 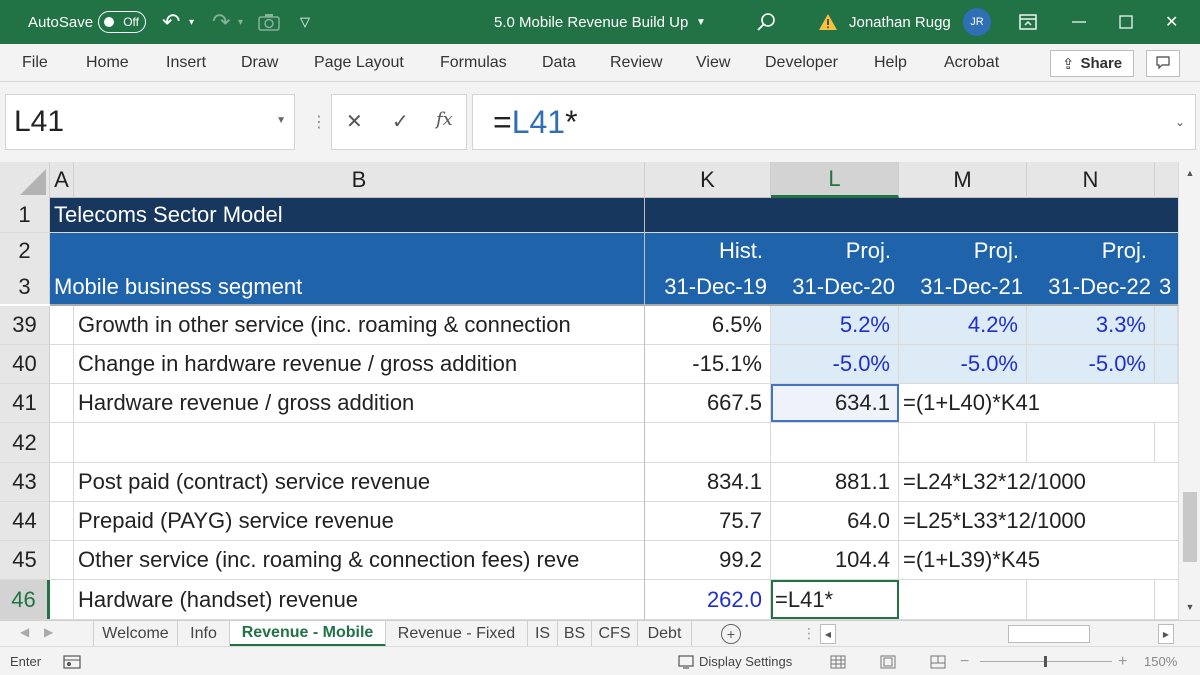 I want to click on insert-function-icon: fx, so click(x=444, y=119).